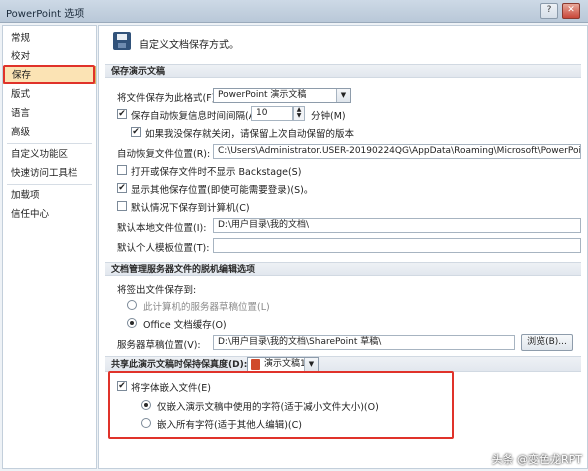  I want to click on drafts-location-label: 服务器草稿位置(V):, so click(159, 345).